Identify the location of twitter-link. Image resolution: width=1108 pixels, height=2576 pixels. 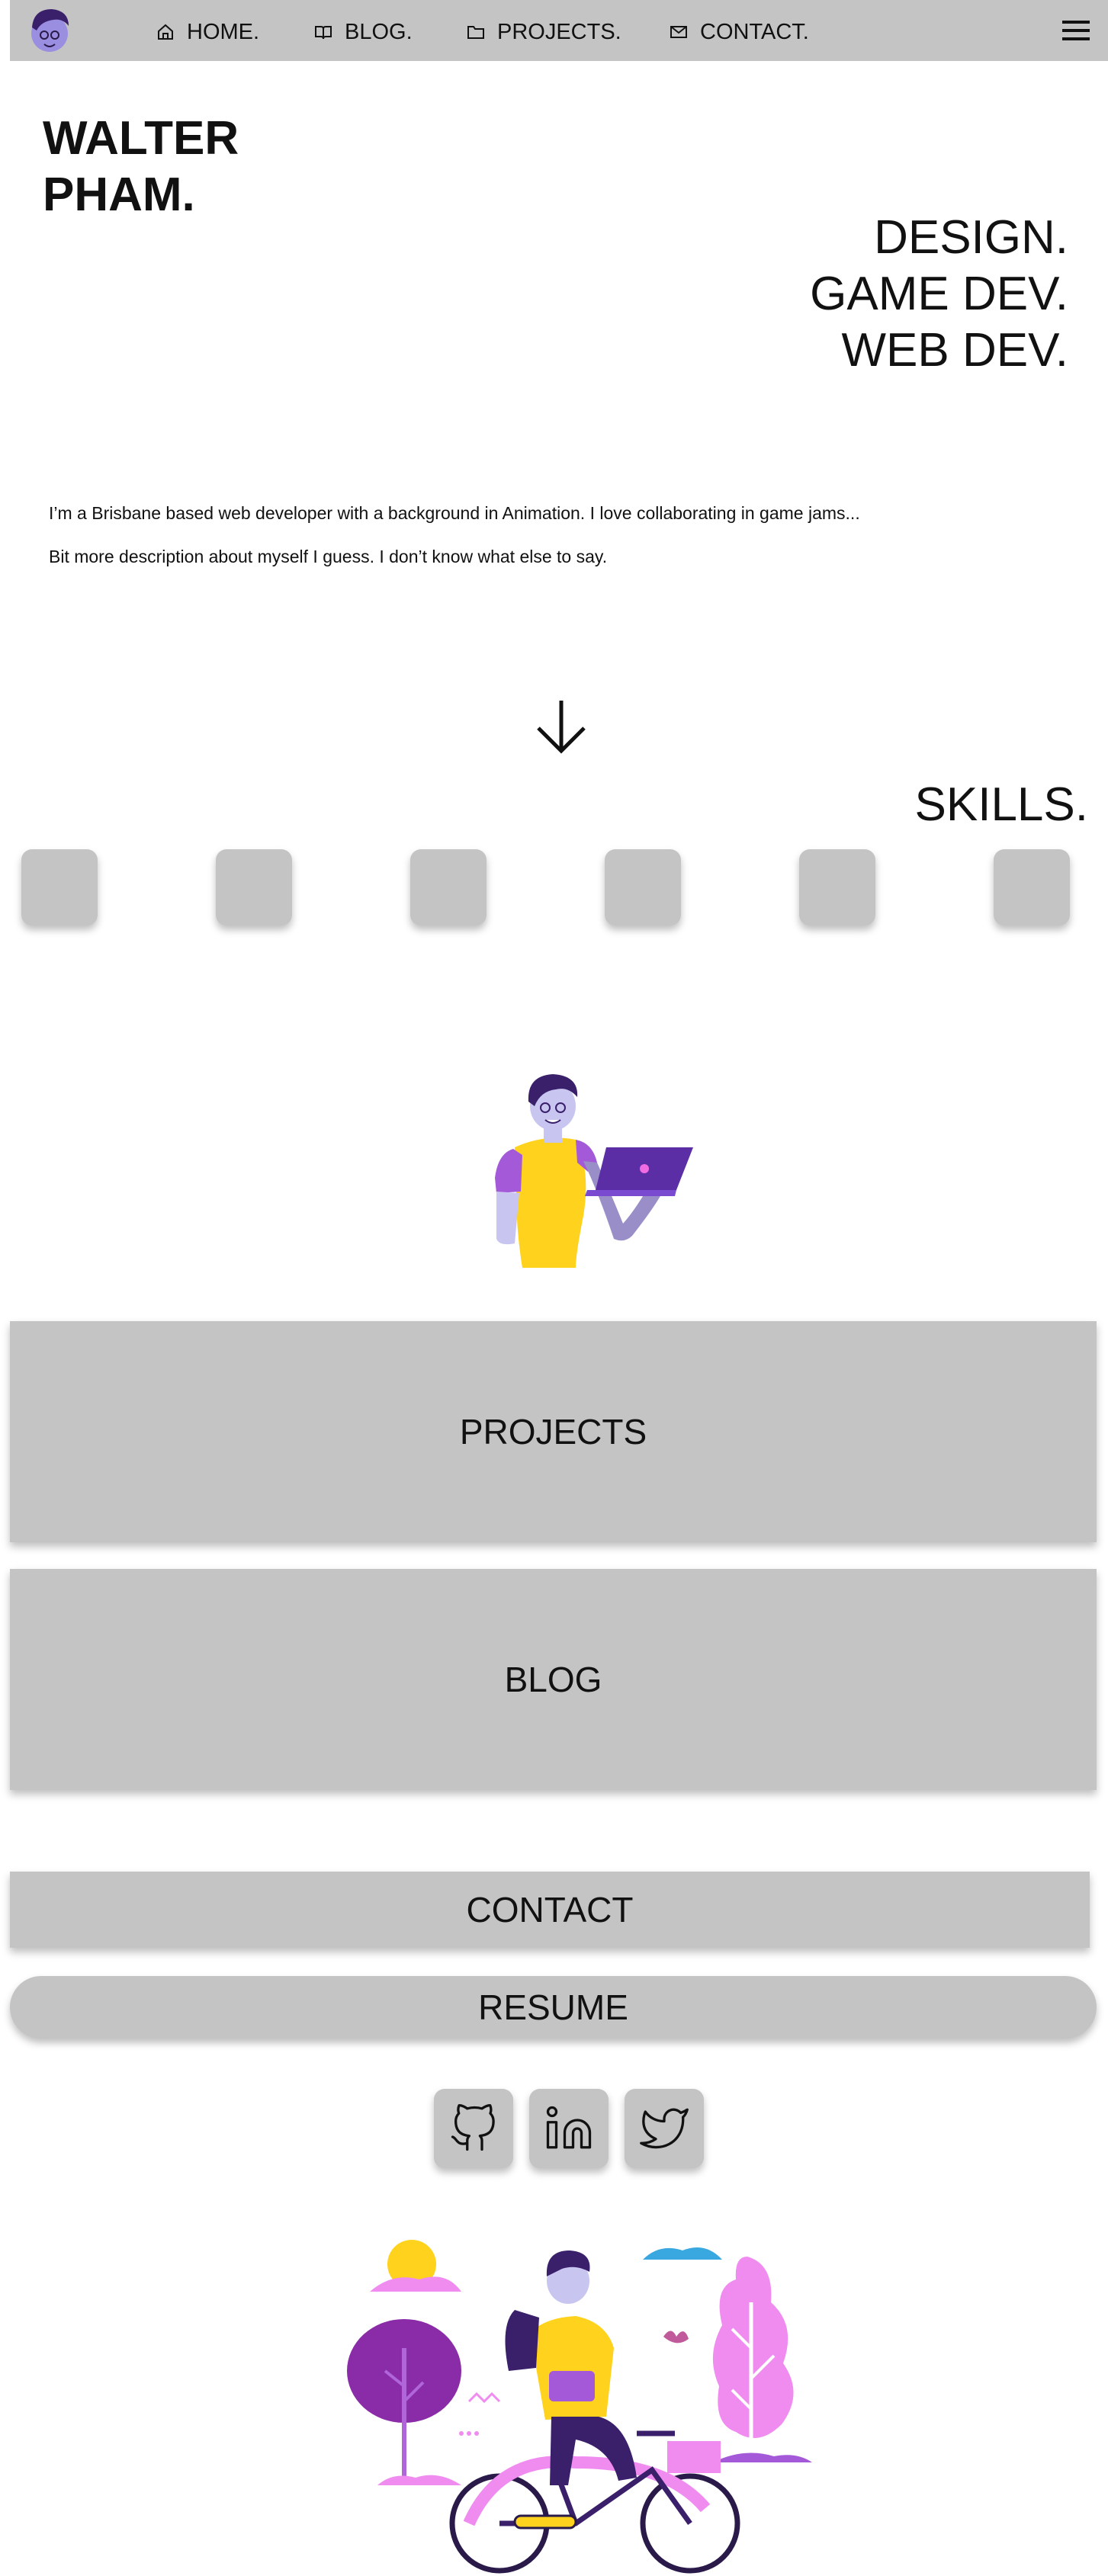
(664, 2128).